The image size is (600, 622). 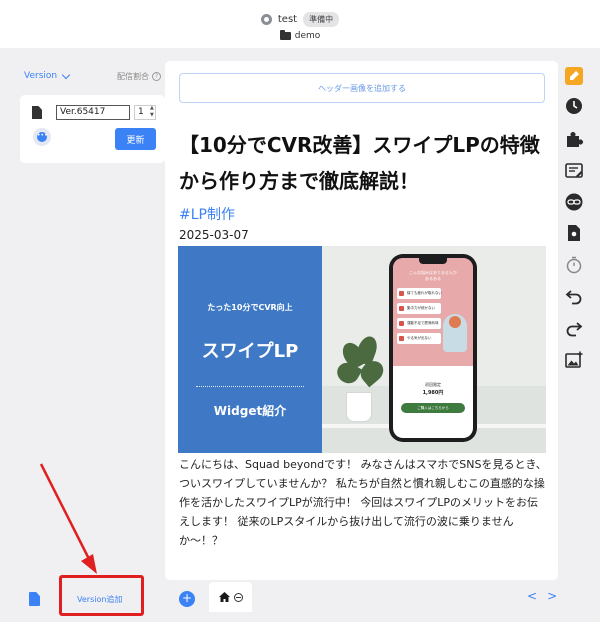 What do you see at coordinates (34, 599) in the screenshot?
I see `add-document-icon` at bounding box center [34, 599].